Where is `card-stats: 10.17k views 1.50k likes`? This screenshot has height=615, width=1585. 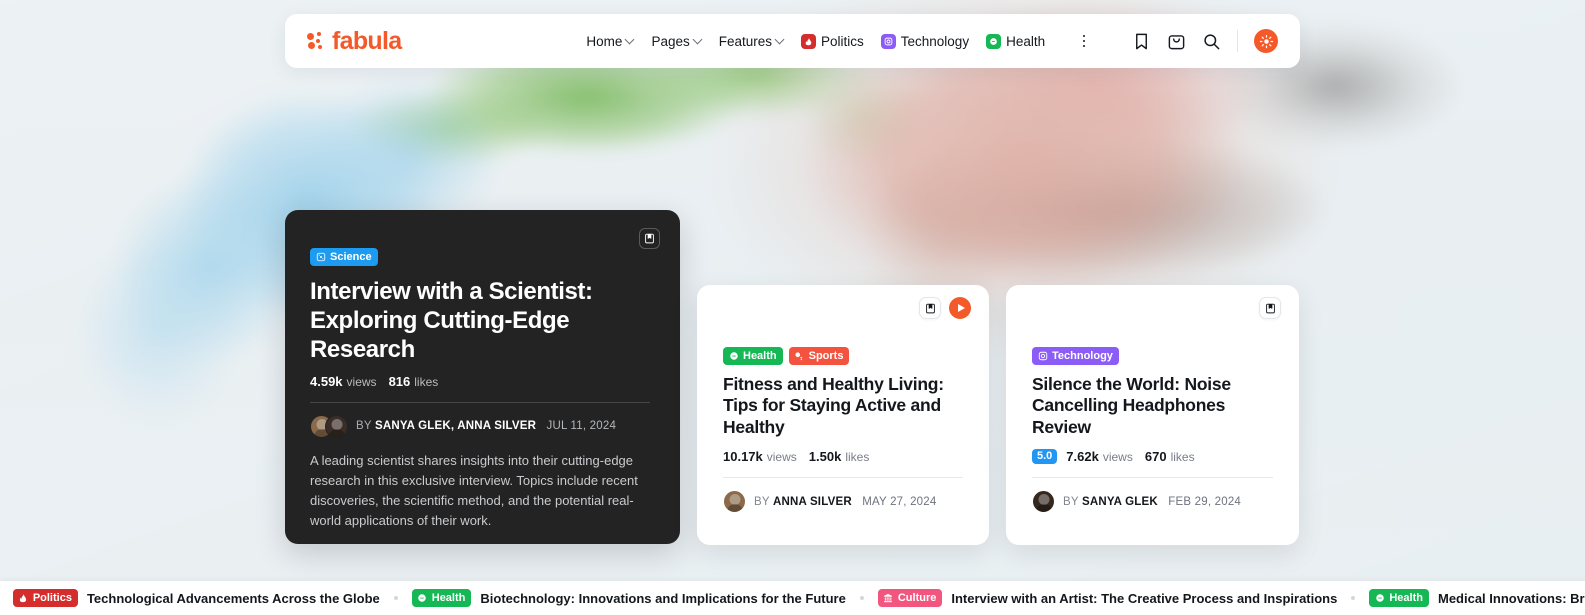
card-stats: 10.17k views 1.50k likes is located at coordinates (843, 456).